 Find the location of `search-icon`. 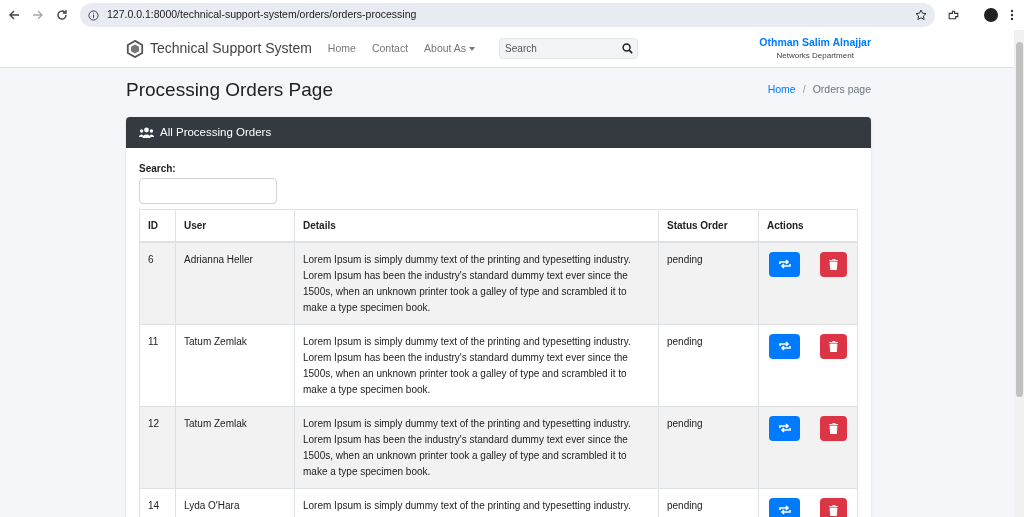

search-icon is located at coordinates (628, 48).